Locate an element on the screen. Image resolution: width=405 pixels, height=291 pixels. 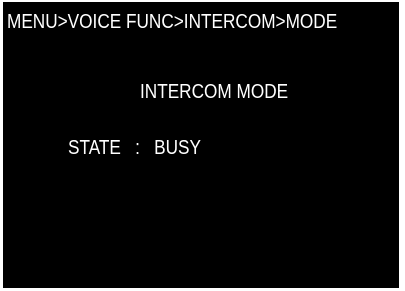
state-value: BUSY is located at coordinates (177, 148).